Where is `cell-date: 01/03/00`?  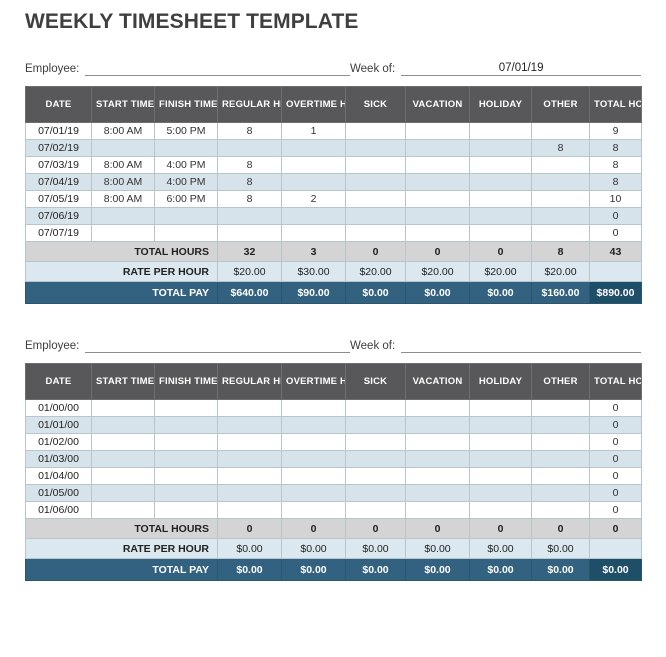
cell-date: 01/03/00 is located at coordinates (58, 459).